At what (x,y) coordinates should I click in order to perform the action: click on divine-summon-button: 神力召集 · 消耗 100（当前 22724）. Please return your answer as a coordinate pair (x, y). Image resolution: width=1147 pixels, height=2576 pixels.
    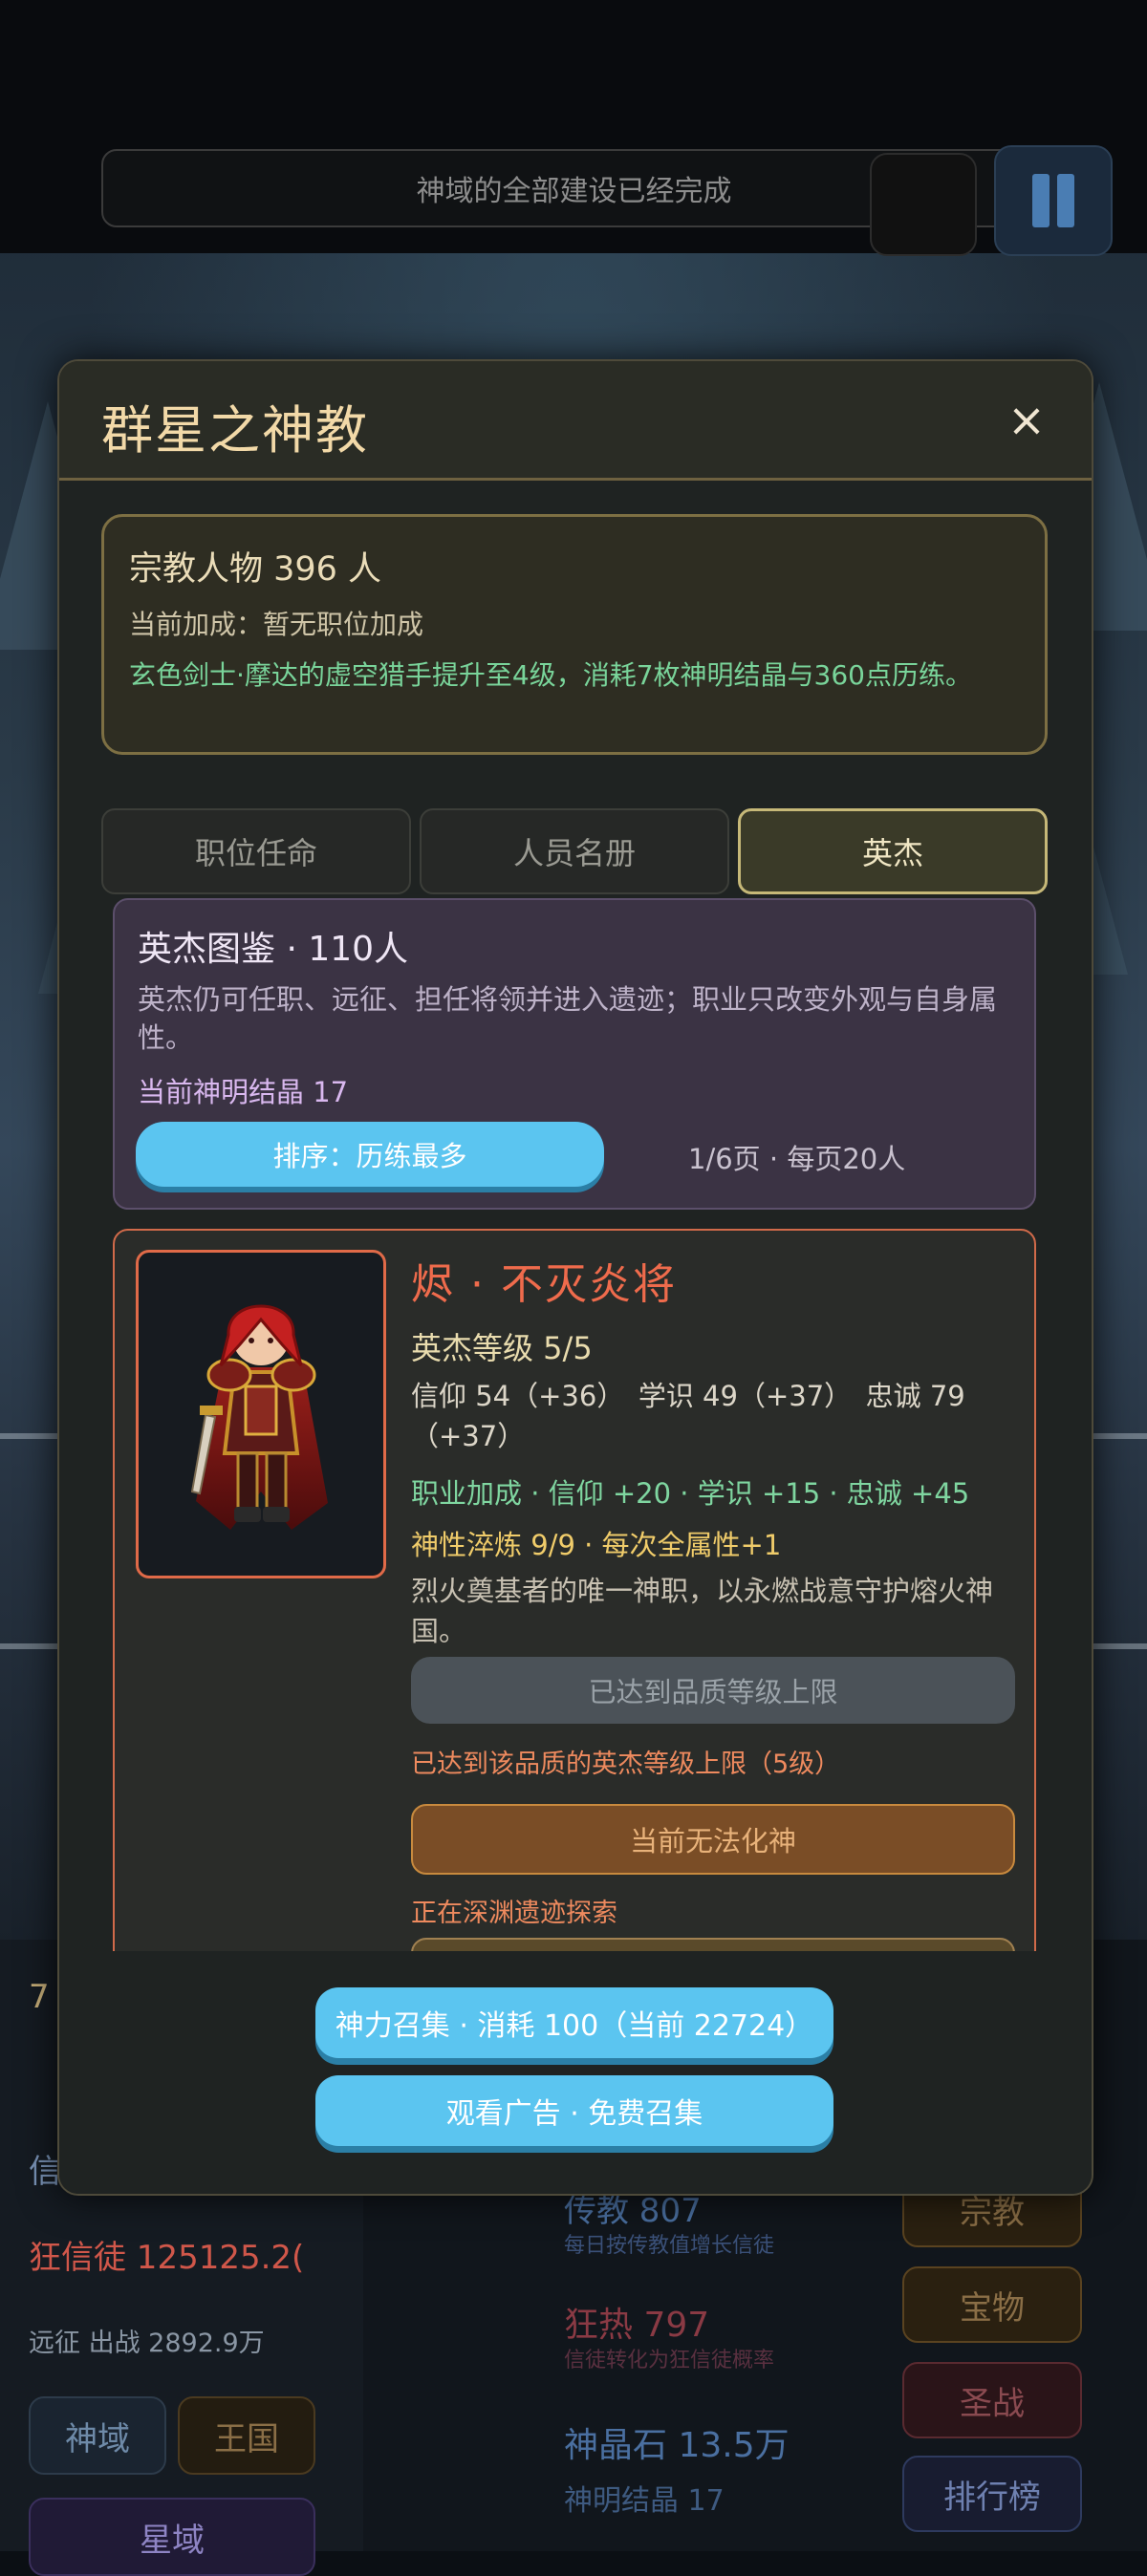
    Looking at the image, I should click on (574, 2022).